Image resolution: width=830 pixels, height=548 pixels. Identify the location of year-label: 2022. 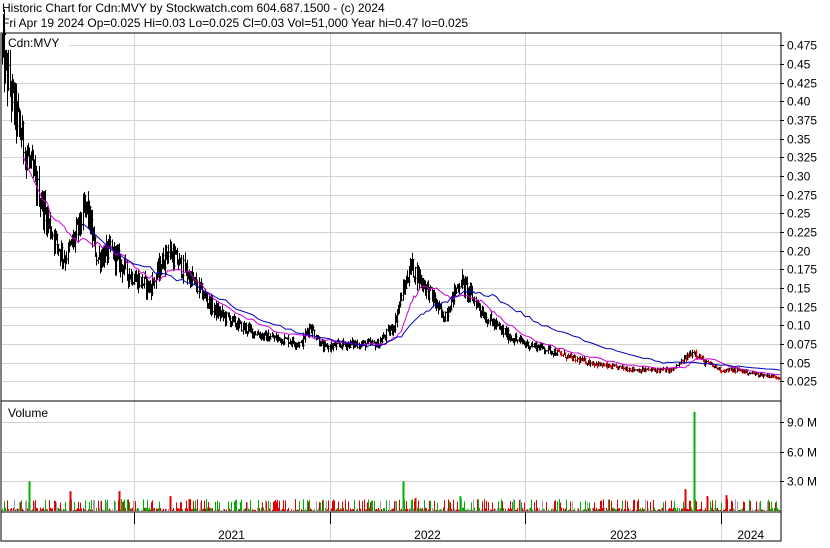
(427, 535).